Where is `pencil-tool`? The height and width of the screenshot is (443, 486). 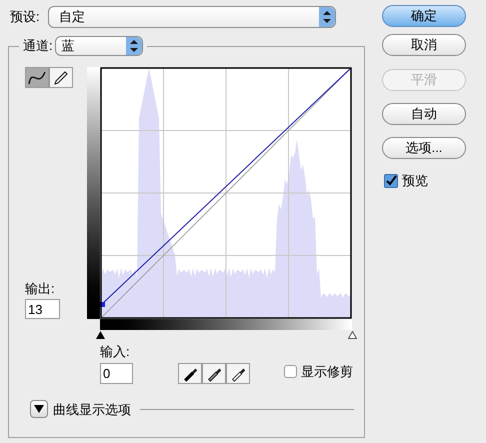 pencil-tool is located at coordinates (61, 77).